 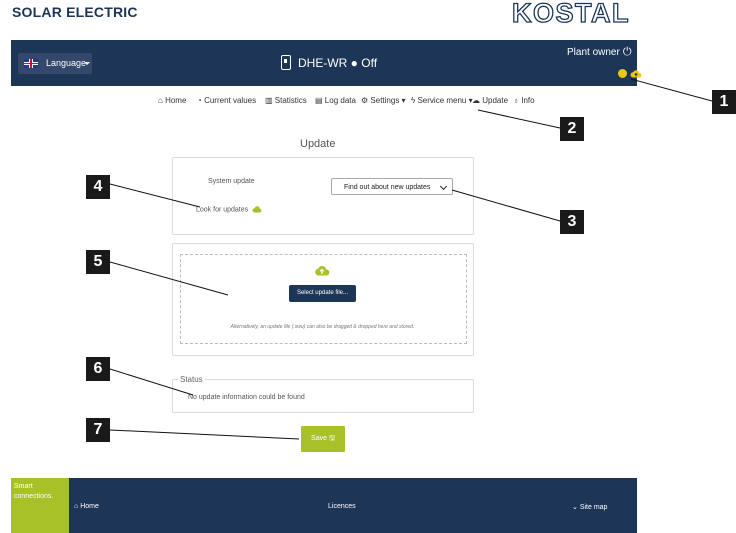 I want to click on callout-3: 3, so click(x=572, y=222).